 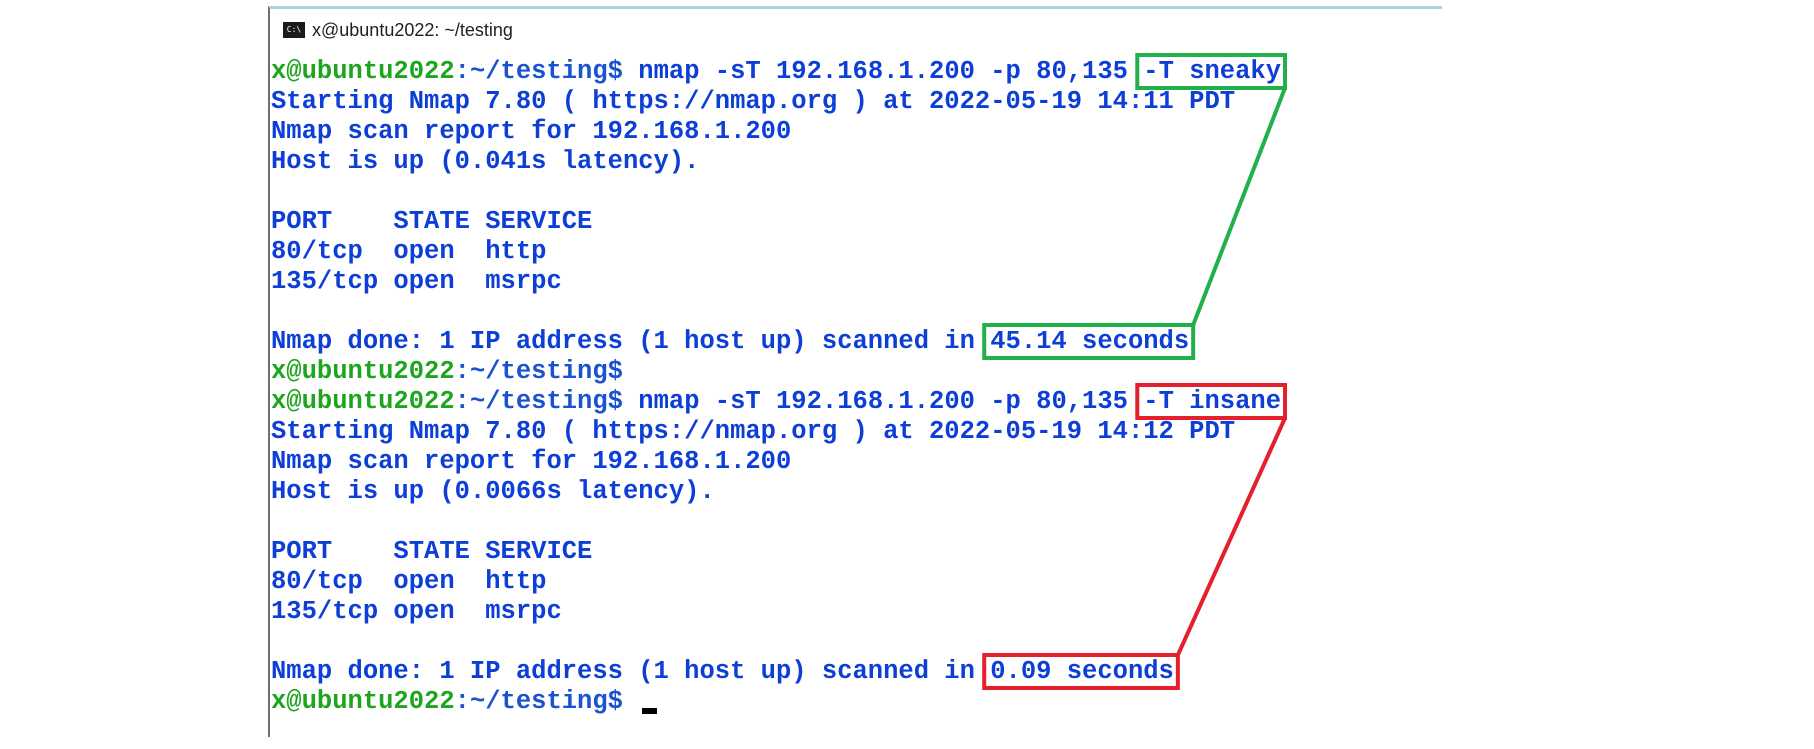 I want to click on scan-duration-insane: 0.09 seconds, so click(x=1082, y=671).